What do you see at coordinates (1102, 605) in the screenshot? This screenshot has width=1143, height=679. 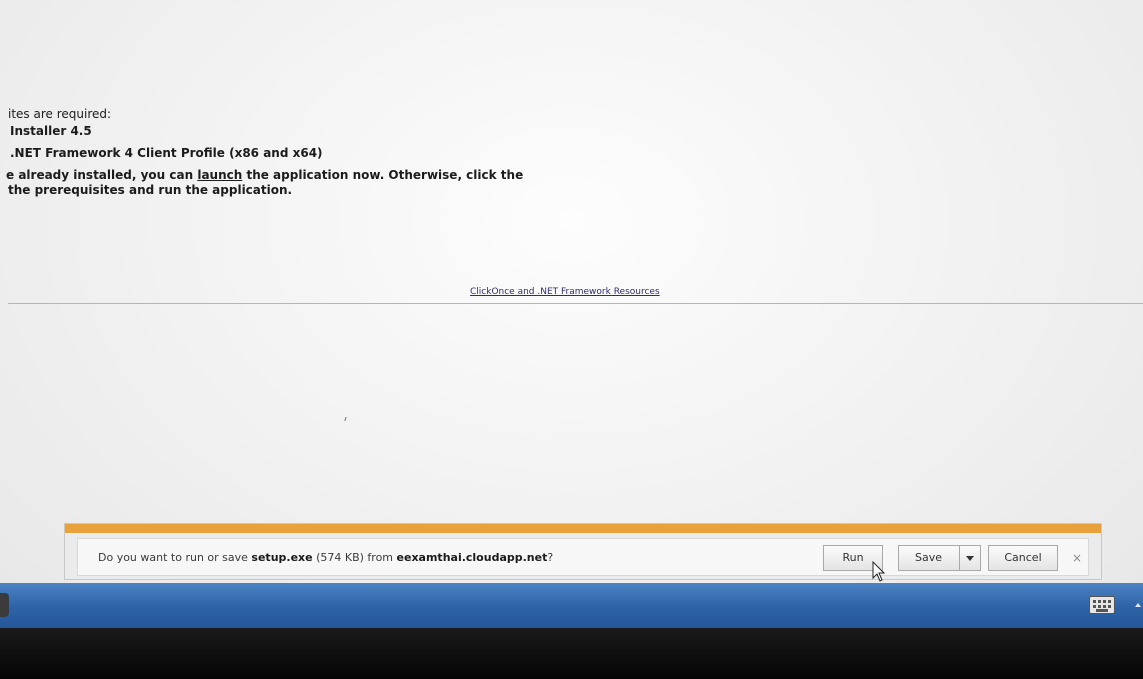 I see `keyboard-icon` at bounding box center [1102, 605].